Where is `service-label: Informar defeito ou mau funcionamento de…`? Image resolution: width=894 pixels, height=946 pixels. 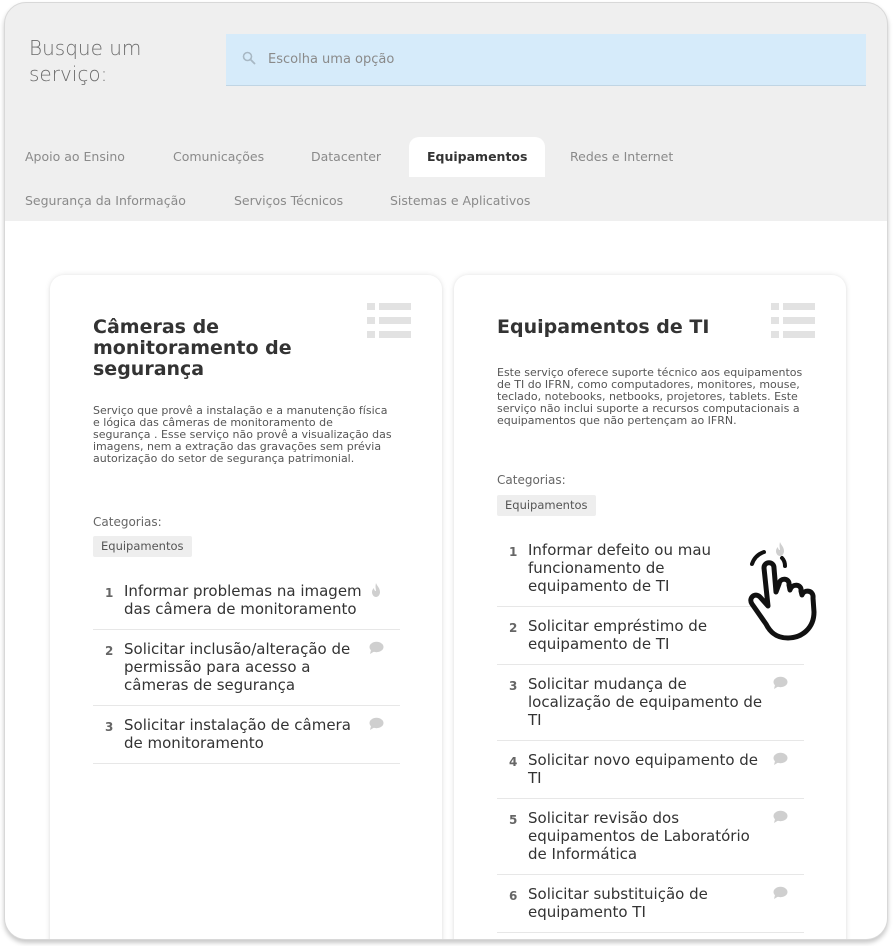
service-label: Informar defeito ou mau funcionamento de… is located at coordinates (620, 568).